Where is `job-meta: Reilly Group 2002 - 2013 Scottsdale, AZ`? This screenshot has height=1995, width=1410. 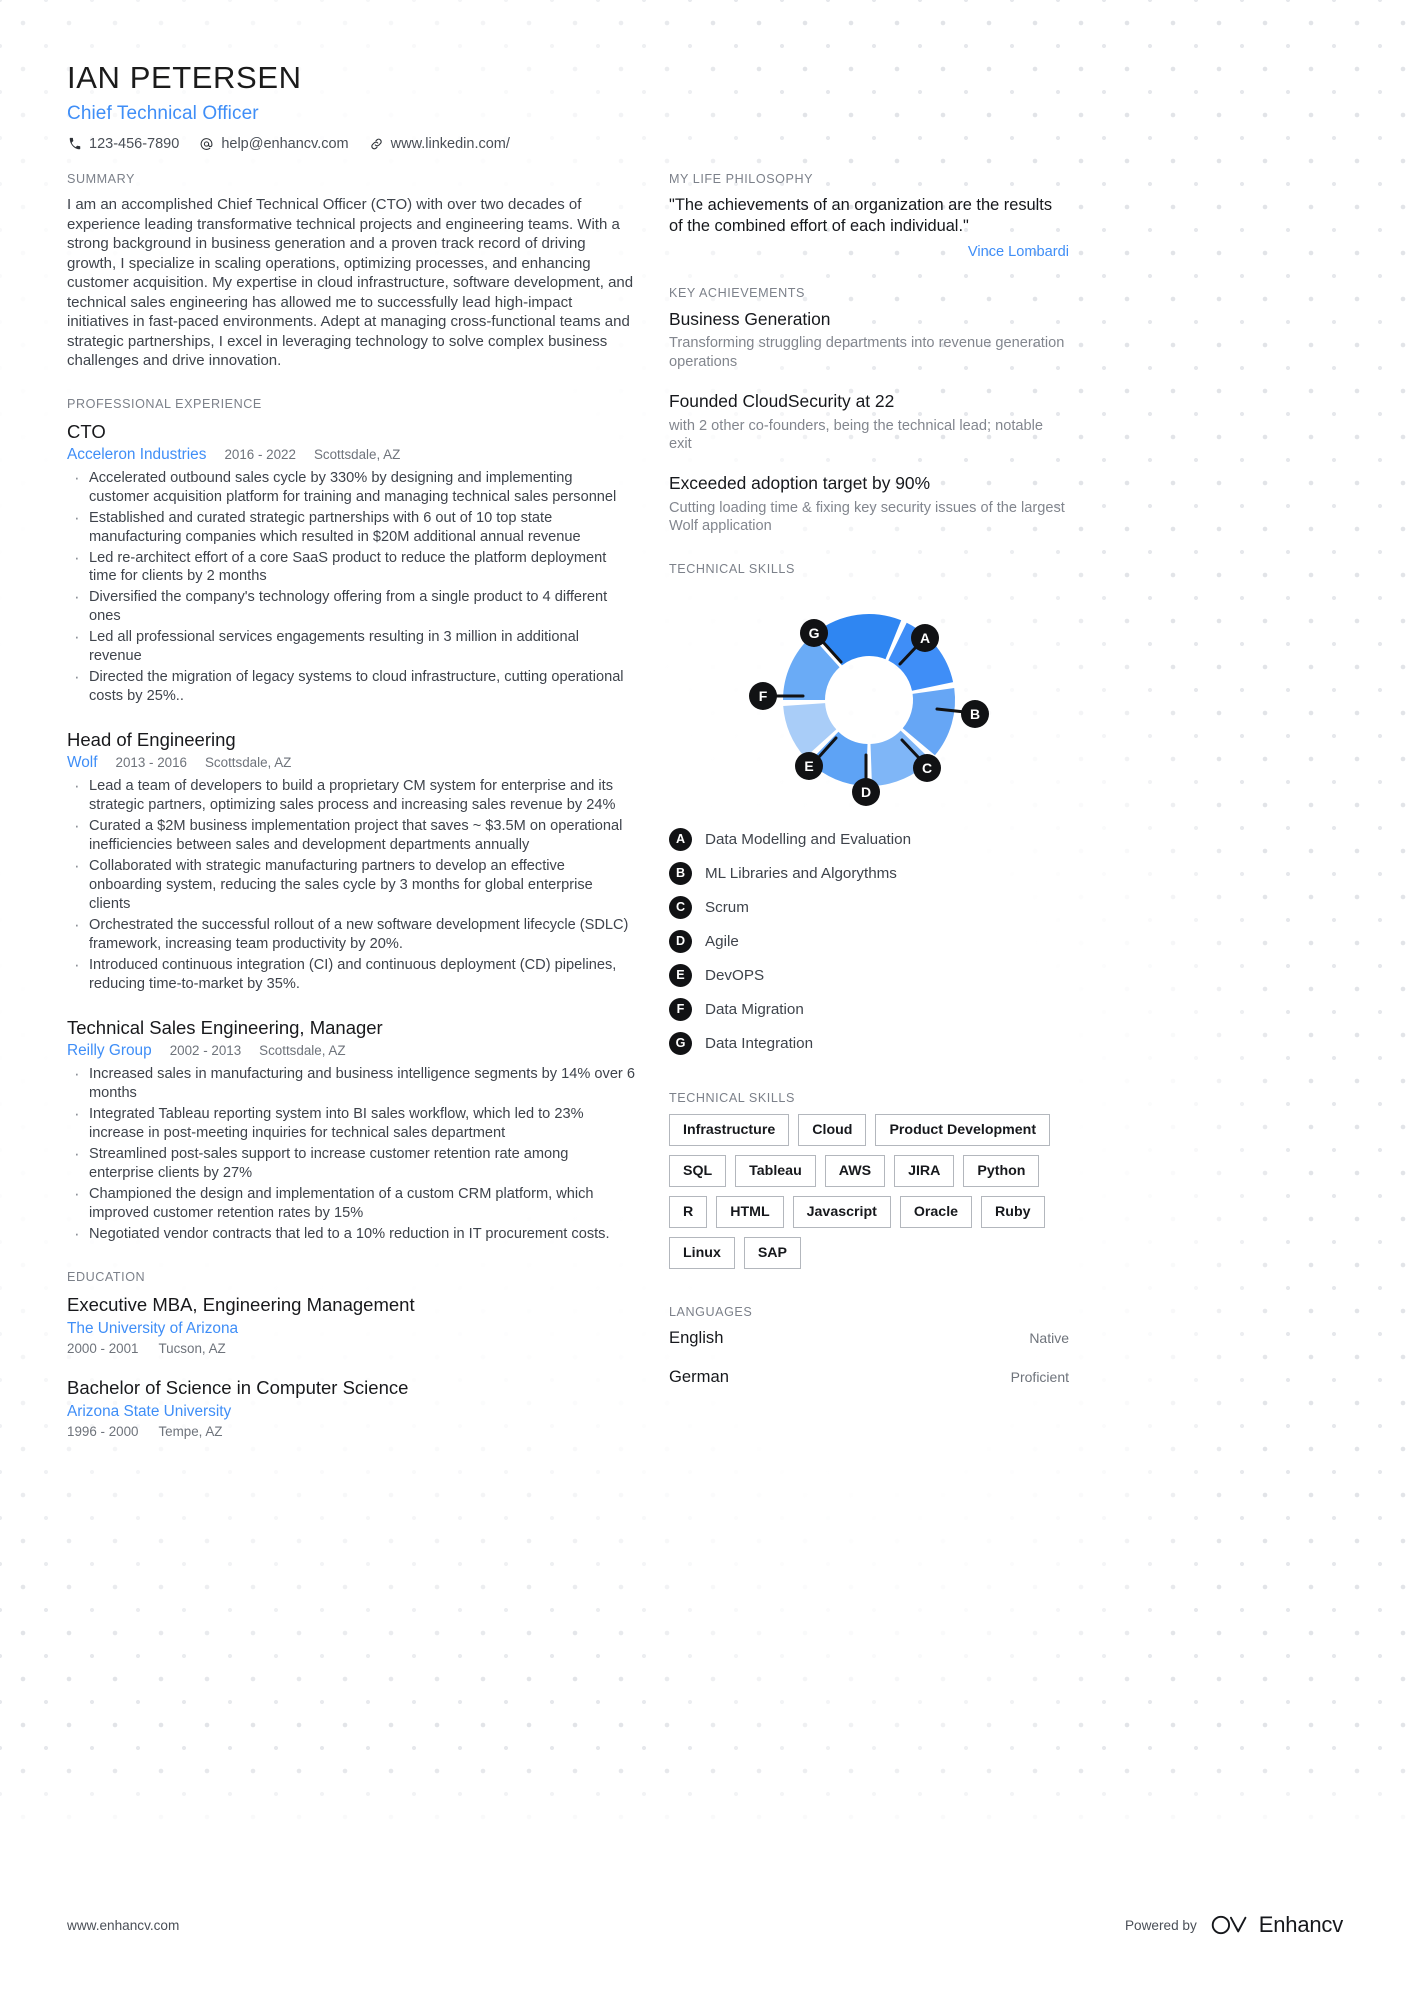 job-meta: Reilly Group 2002 - 2013 Scottsdale, AZ is located at coordinates (351, 1051).